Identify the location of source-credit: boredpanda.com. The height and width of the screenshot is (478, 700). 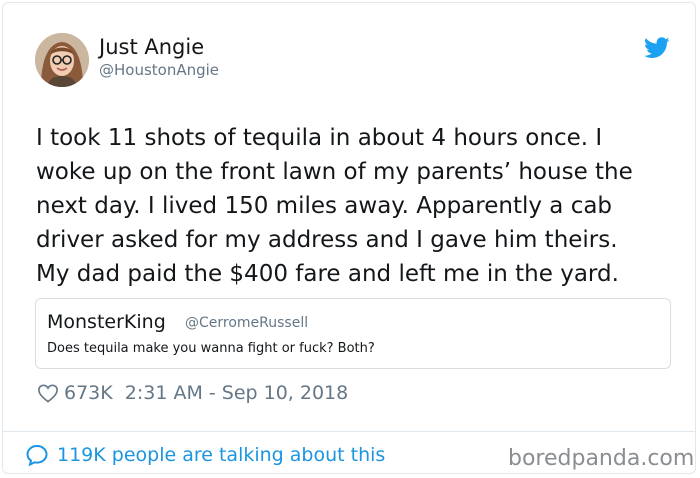
(601, 458).